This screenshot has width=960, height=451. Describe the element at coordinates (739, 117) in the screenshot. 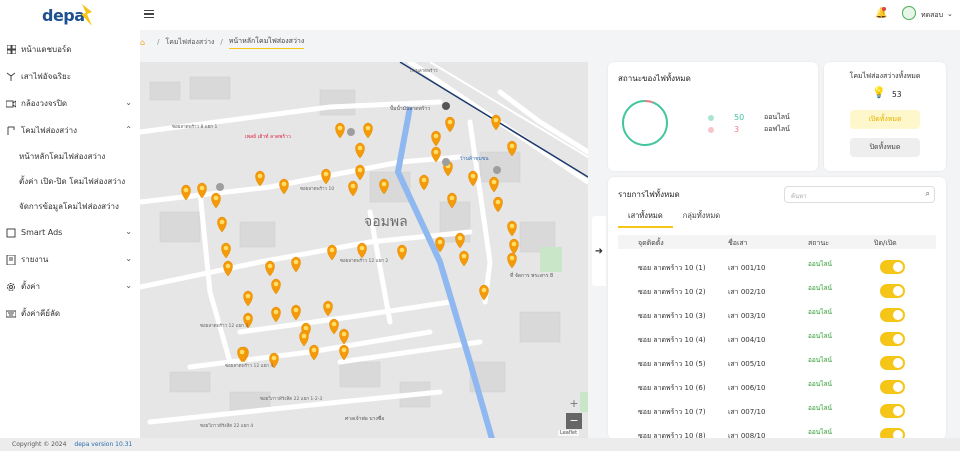

I see `online-count: 50` at that location.